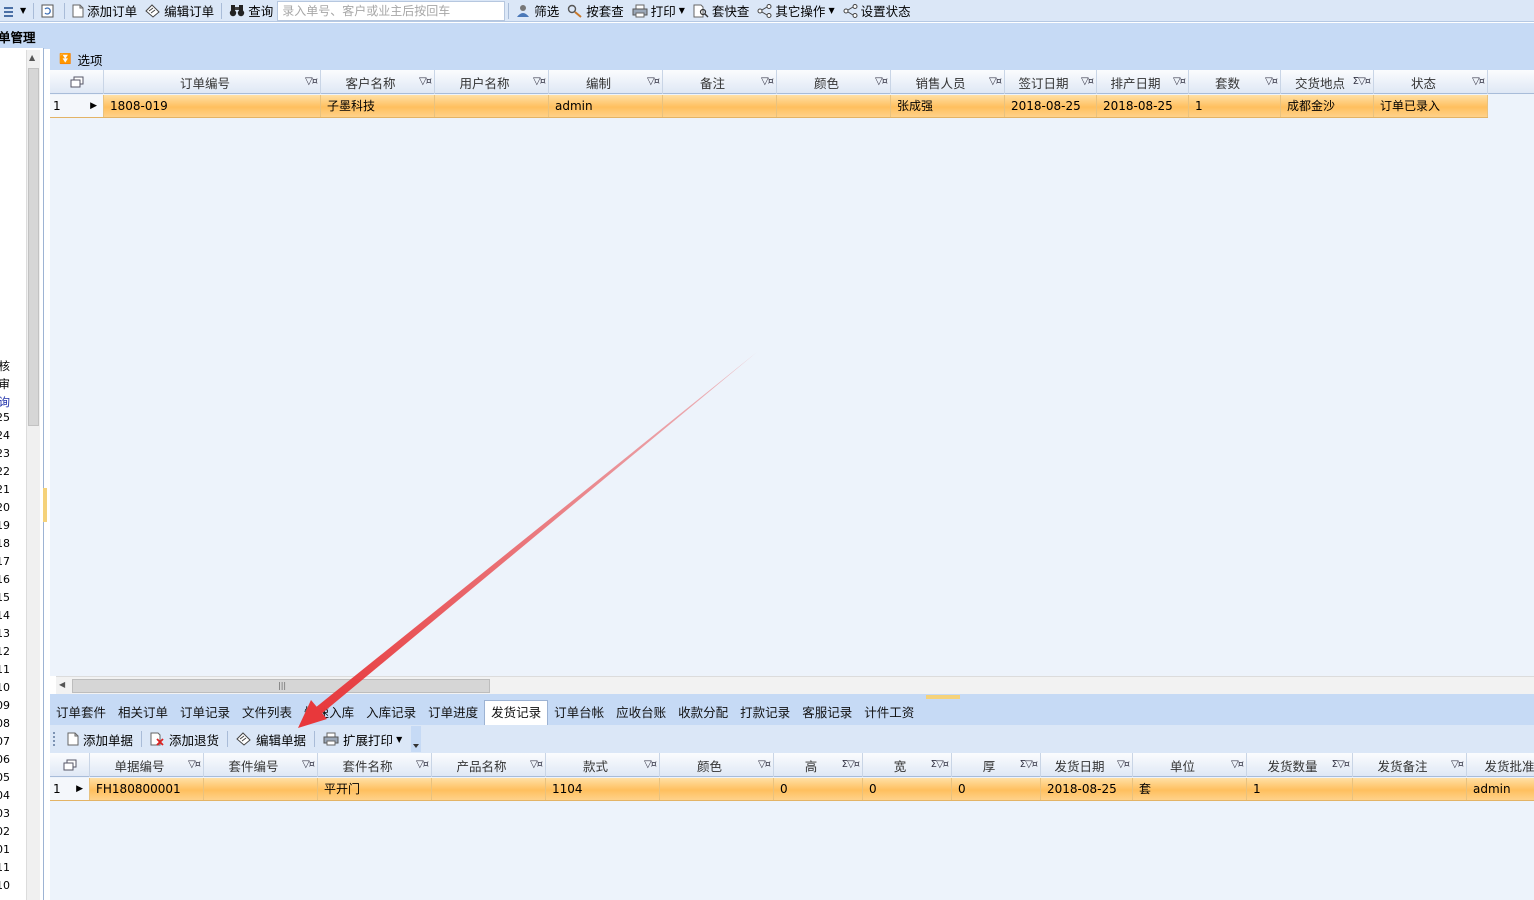 The image size is (1534, 900). Describe the element at coordinates (65, 59) in the screenshot. I see `double-chevron-down-icon: ⏬` at that location.